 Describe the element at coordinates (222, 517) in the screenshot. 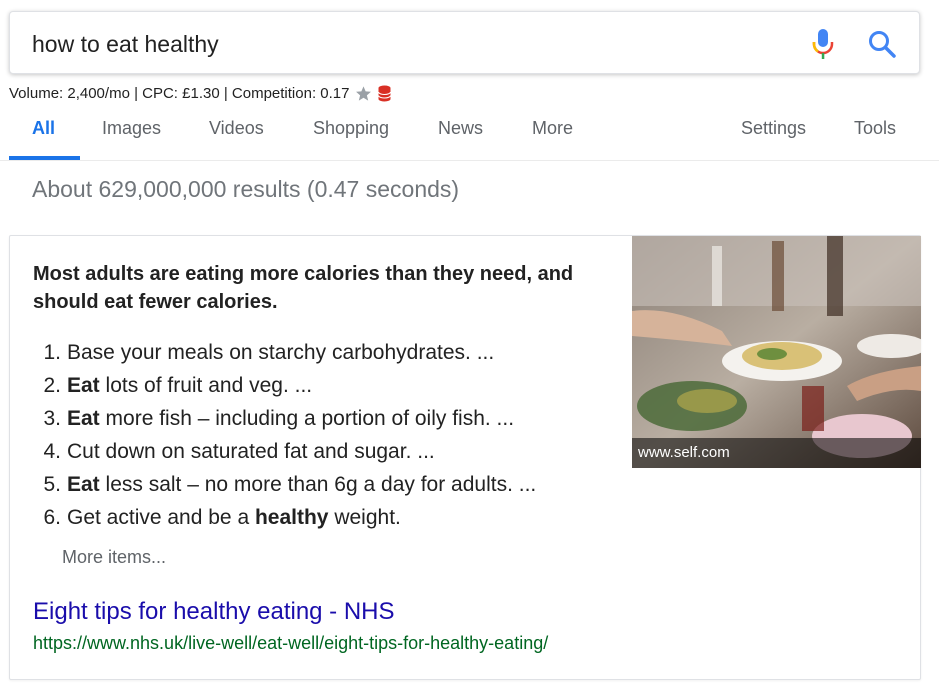

I see `list-item: 6. Get active and be a healthy weight.` at that location.